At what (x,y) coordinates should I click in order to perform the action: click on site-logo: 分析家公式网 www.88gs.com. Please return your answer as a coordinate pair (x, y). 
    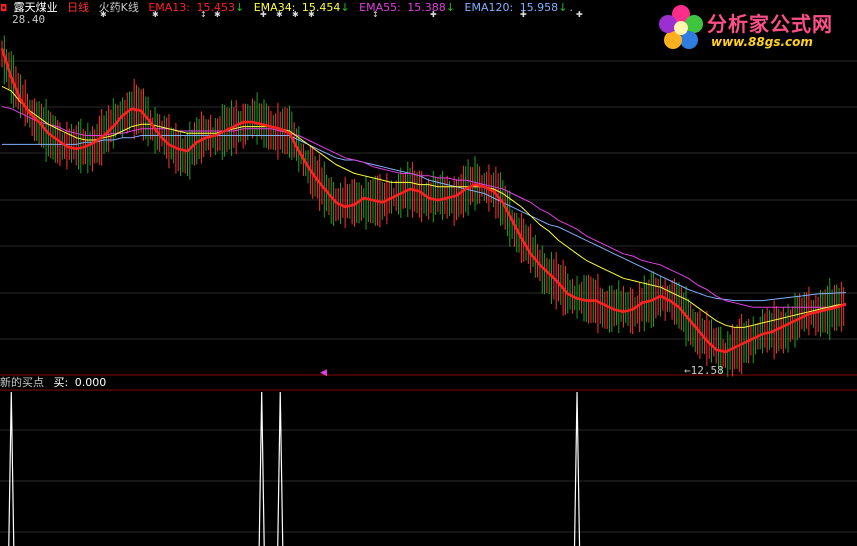
    Looking at the image, I should click on (755, 28).